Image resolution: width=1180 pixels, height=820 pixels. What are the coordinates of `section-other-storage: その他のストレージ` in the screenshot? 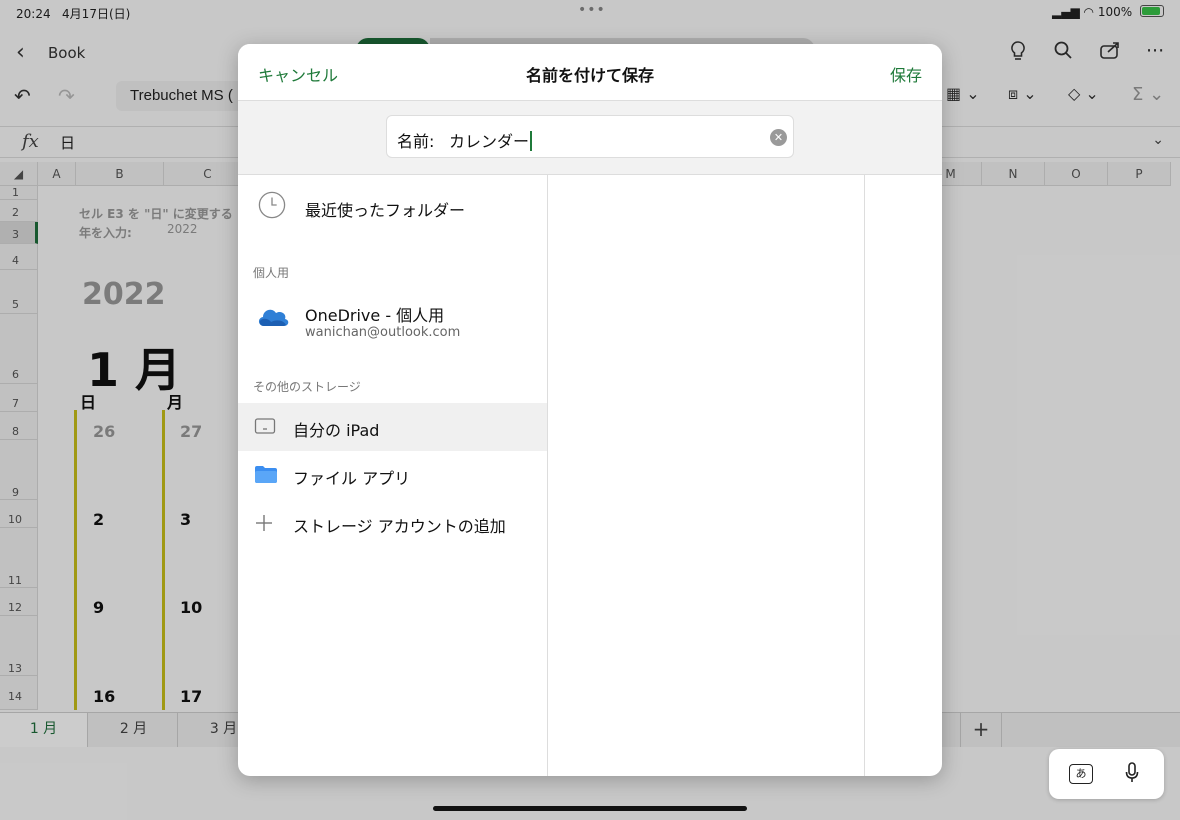 It's located at (307, 387).